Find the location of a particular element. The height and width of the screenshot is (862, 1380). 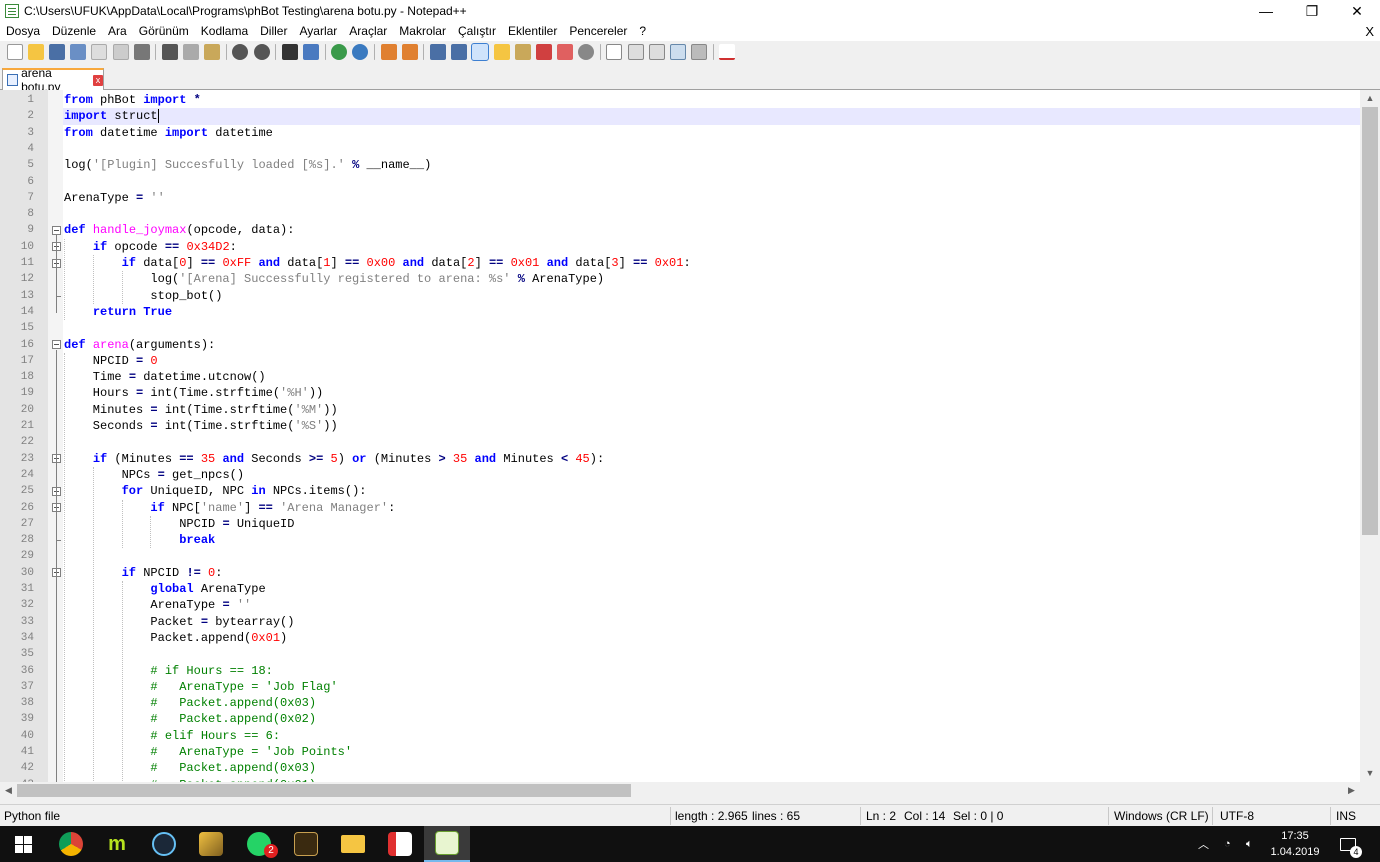

code-line: import struct is located at coordinates (711, 116).